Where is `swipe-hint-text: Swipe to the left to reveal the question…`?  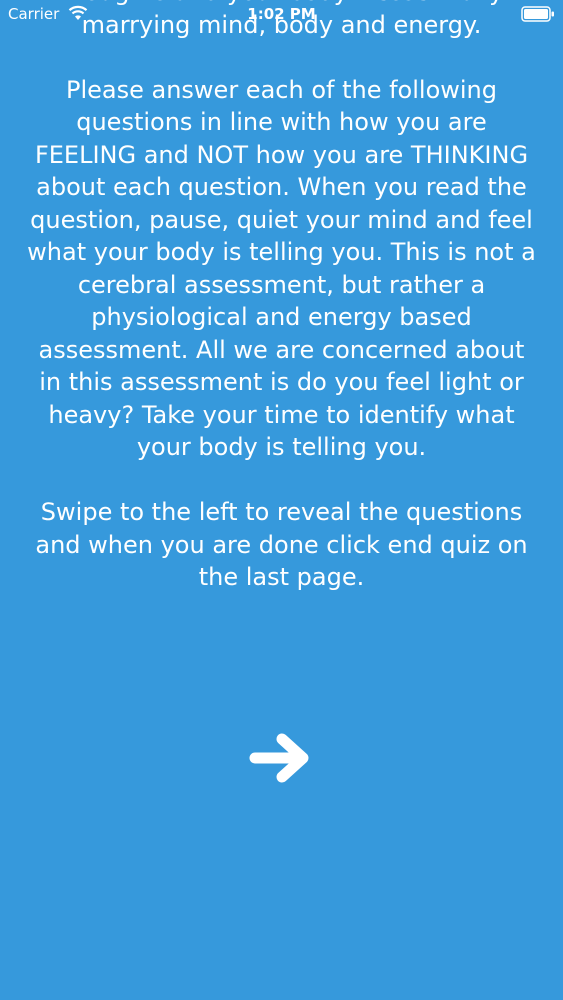 swipe-hint-text: Swipe to the left to reveal the question… is located at coordinates (281, 544).